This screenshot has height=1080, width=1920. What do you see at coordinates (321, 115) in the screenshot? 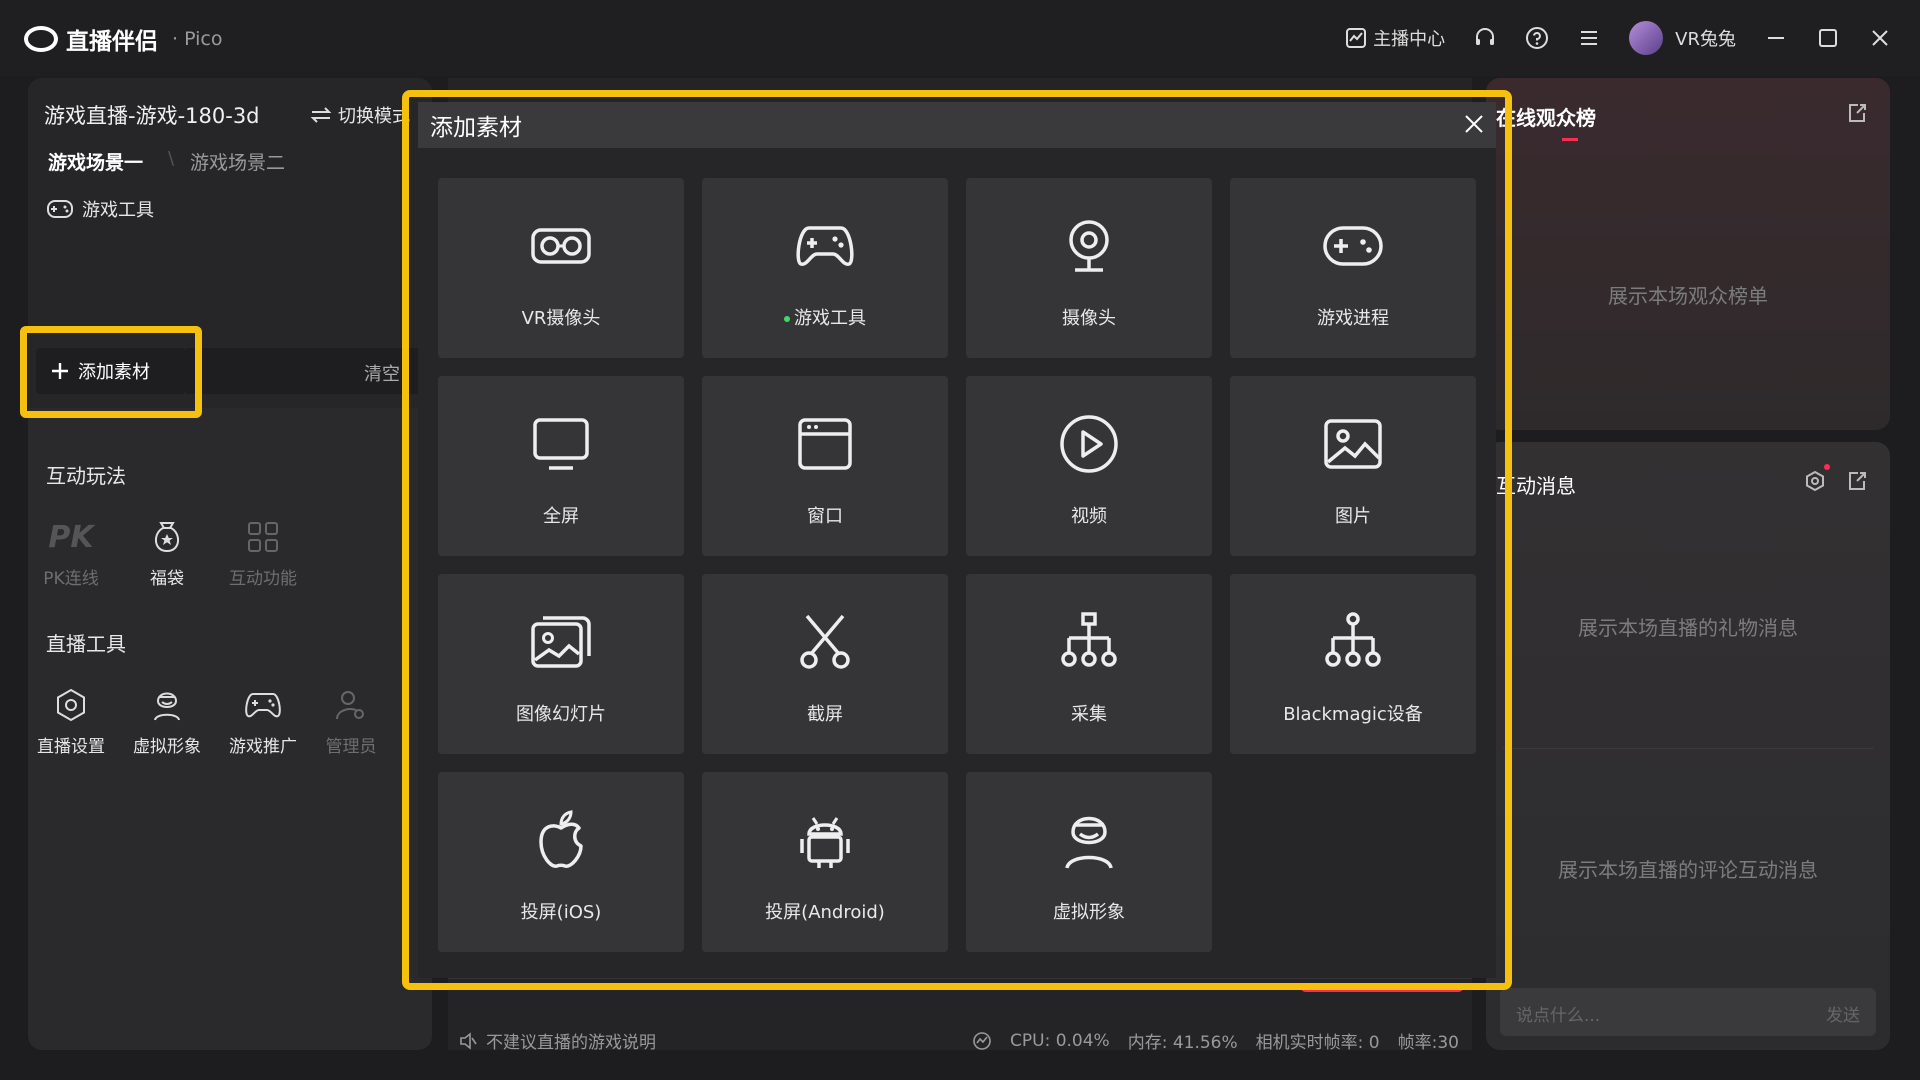
I see `swap-icon` at bounding box center [321, 115].